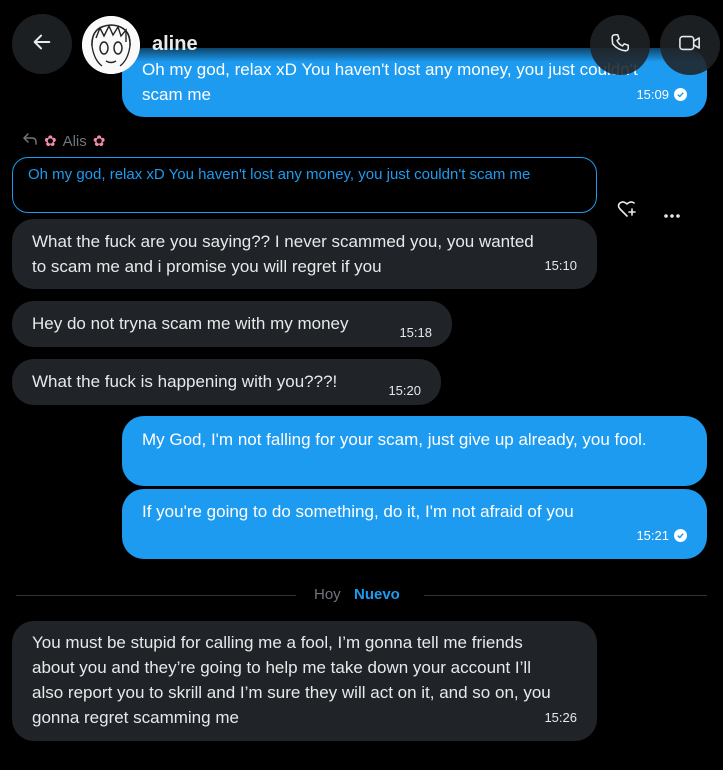 The image size is (723, 770). I want to click on voice-call-button, so click(620, 45).